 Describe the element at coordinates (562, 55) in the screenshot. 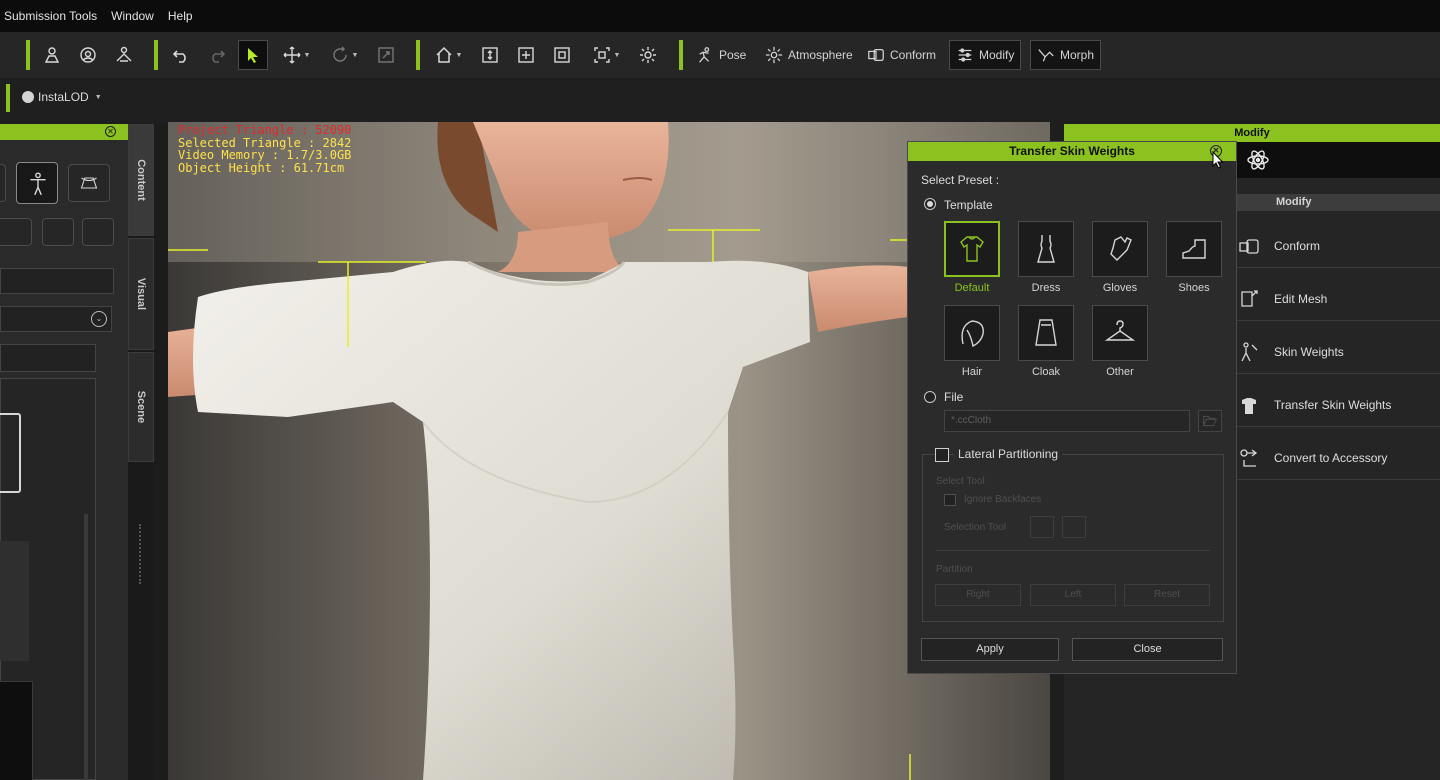

I see `frame-selected-icon` at that location.